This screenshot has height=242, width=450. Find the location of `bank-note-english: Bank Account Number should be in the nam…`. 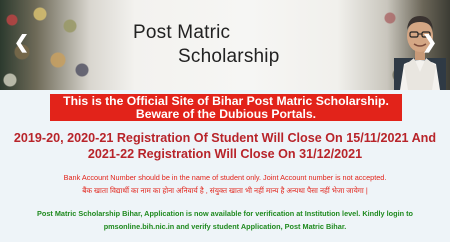

bank-note-english: Bank Account Number should be in the nam… is located at coordinates (225, 177).